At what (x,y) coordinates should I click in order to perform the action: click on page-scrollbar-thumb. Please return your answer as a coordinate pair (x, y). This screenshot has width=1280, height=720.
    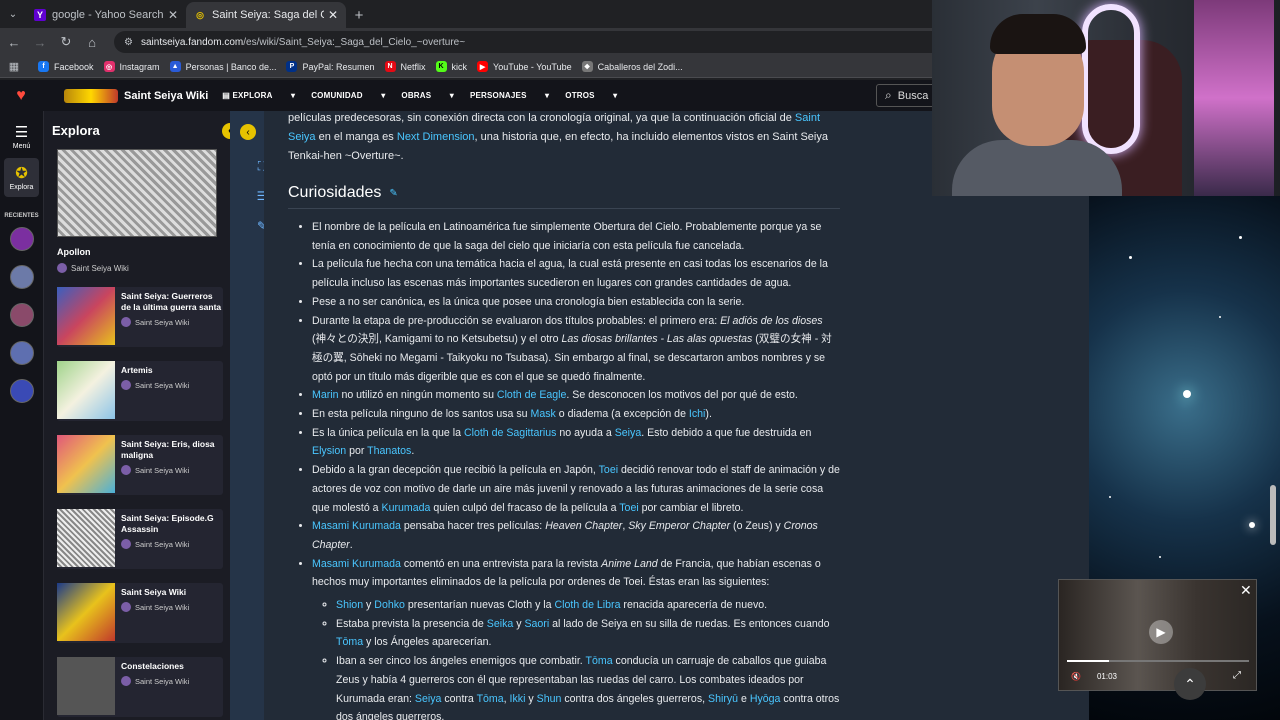
    Looking at the image, I should click on (1273, 515).